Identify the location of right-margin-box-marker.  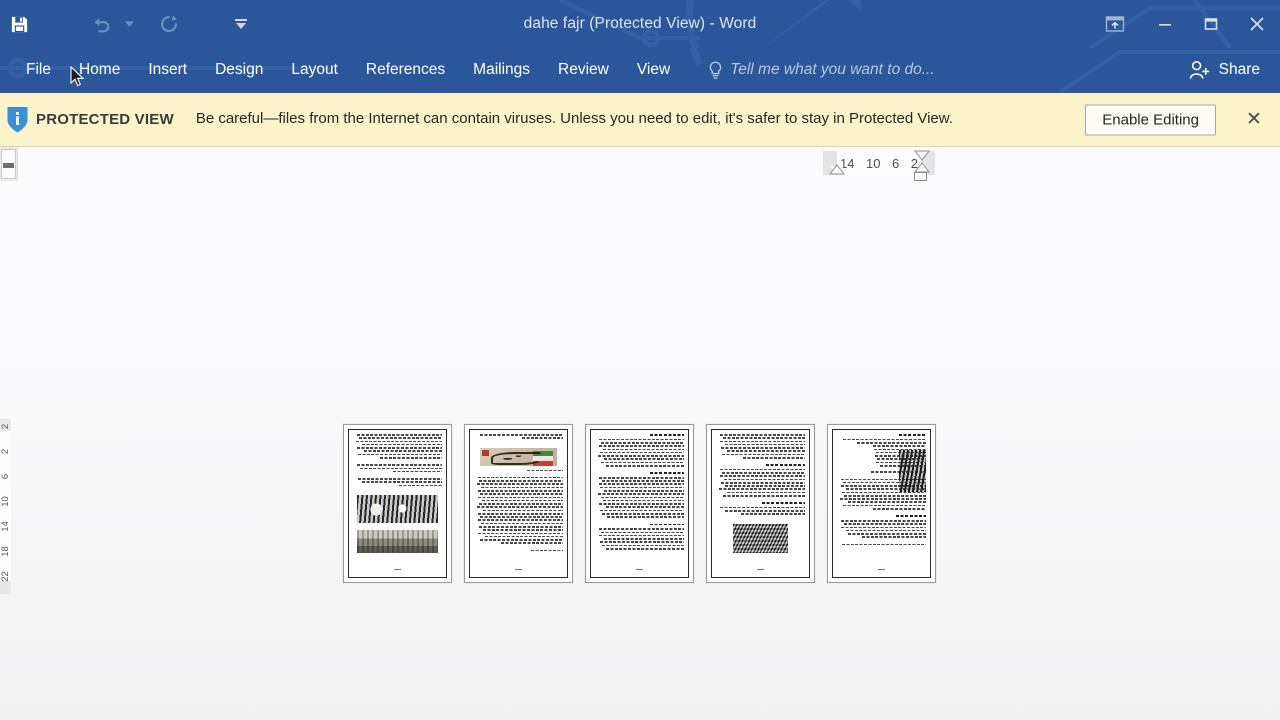
(920, 176).